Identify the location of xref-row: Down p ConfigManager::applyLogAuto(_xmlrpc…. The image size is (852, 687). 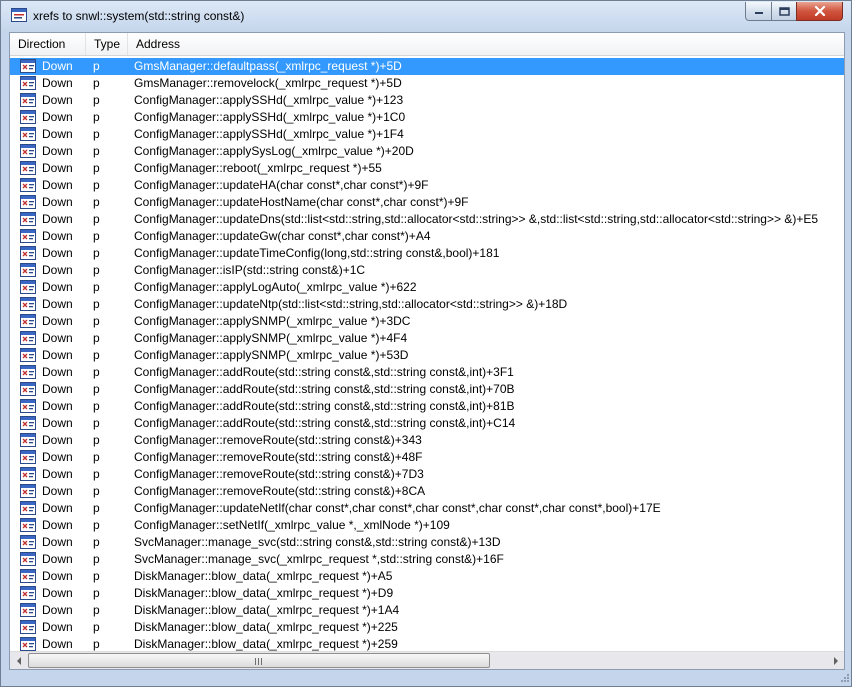
(427, 287).